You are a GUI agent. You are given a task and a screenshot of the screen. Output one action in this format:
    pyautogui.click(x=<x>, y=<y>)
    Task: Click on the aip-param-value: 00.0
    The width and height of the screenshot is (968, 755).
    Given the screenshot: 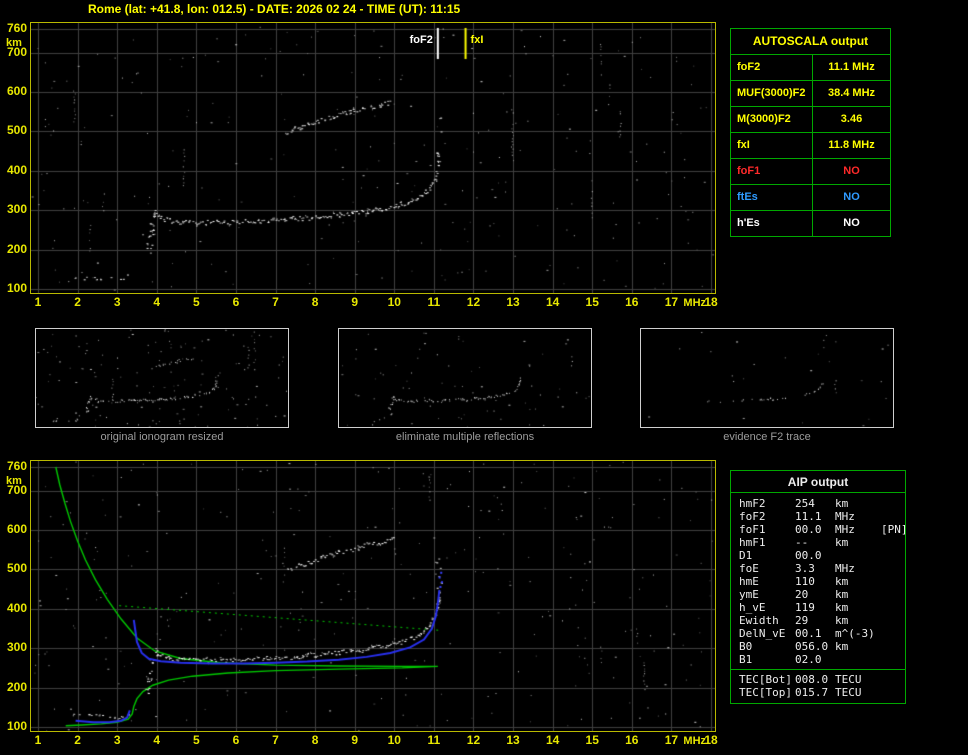 What is the action you would take?
    pyautogui.click(x=808, y=555)
    